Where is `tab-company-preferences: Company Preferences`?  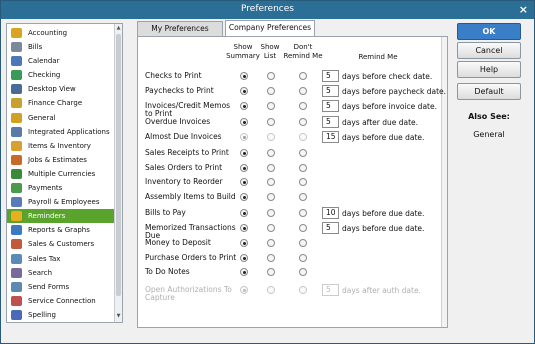
tab-company-preferences: Company Preferences is located at coordinates (270, 28).